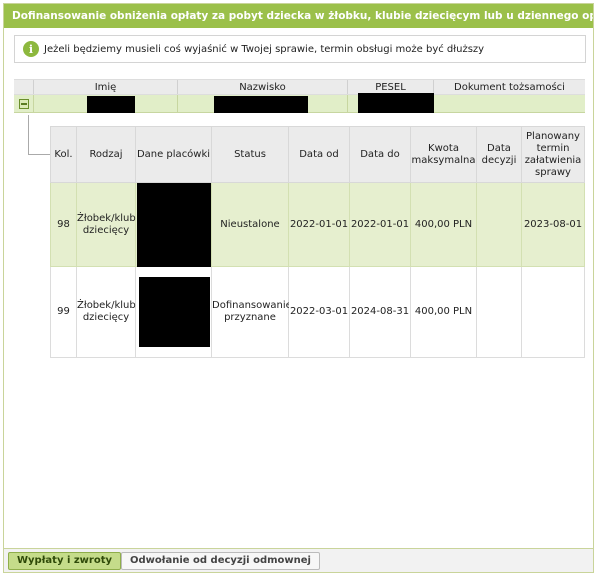 This screenshot has height=575, width=597. Describe the element at coordinates (173, 154) in the screenshot. I see `th-dane-placowki: Dane placówki` at that location.